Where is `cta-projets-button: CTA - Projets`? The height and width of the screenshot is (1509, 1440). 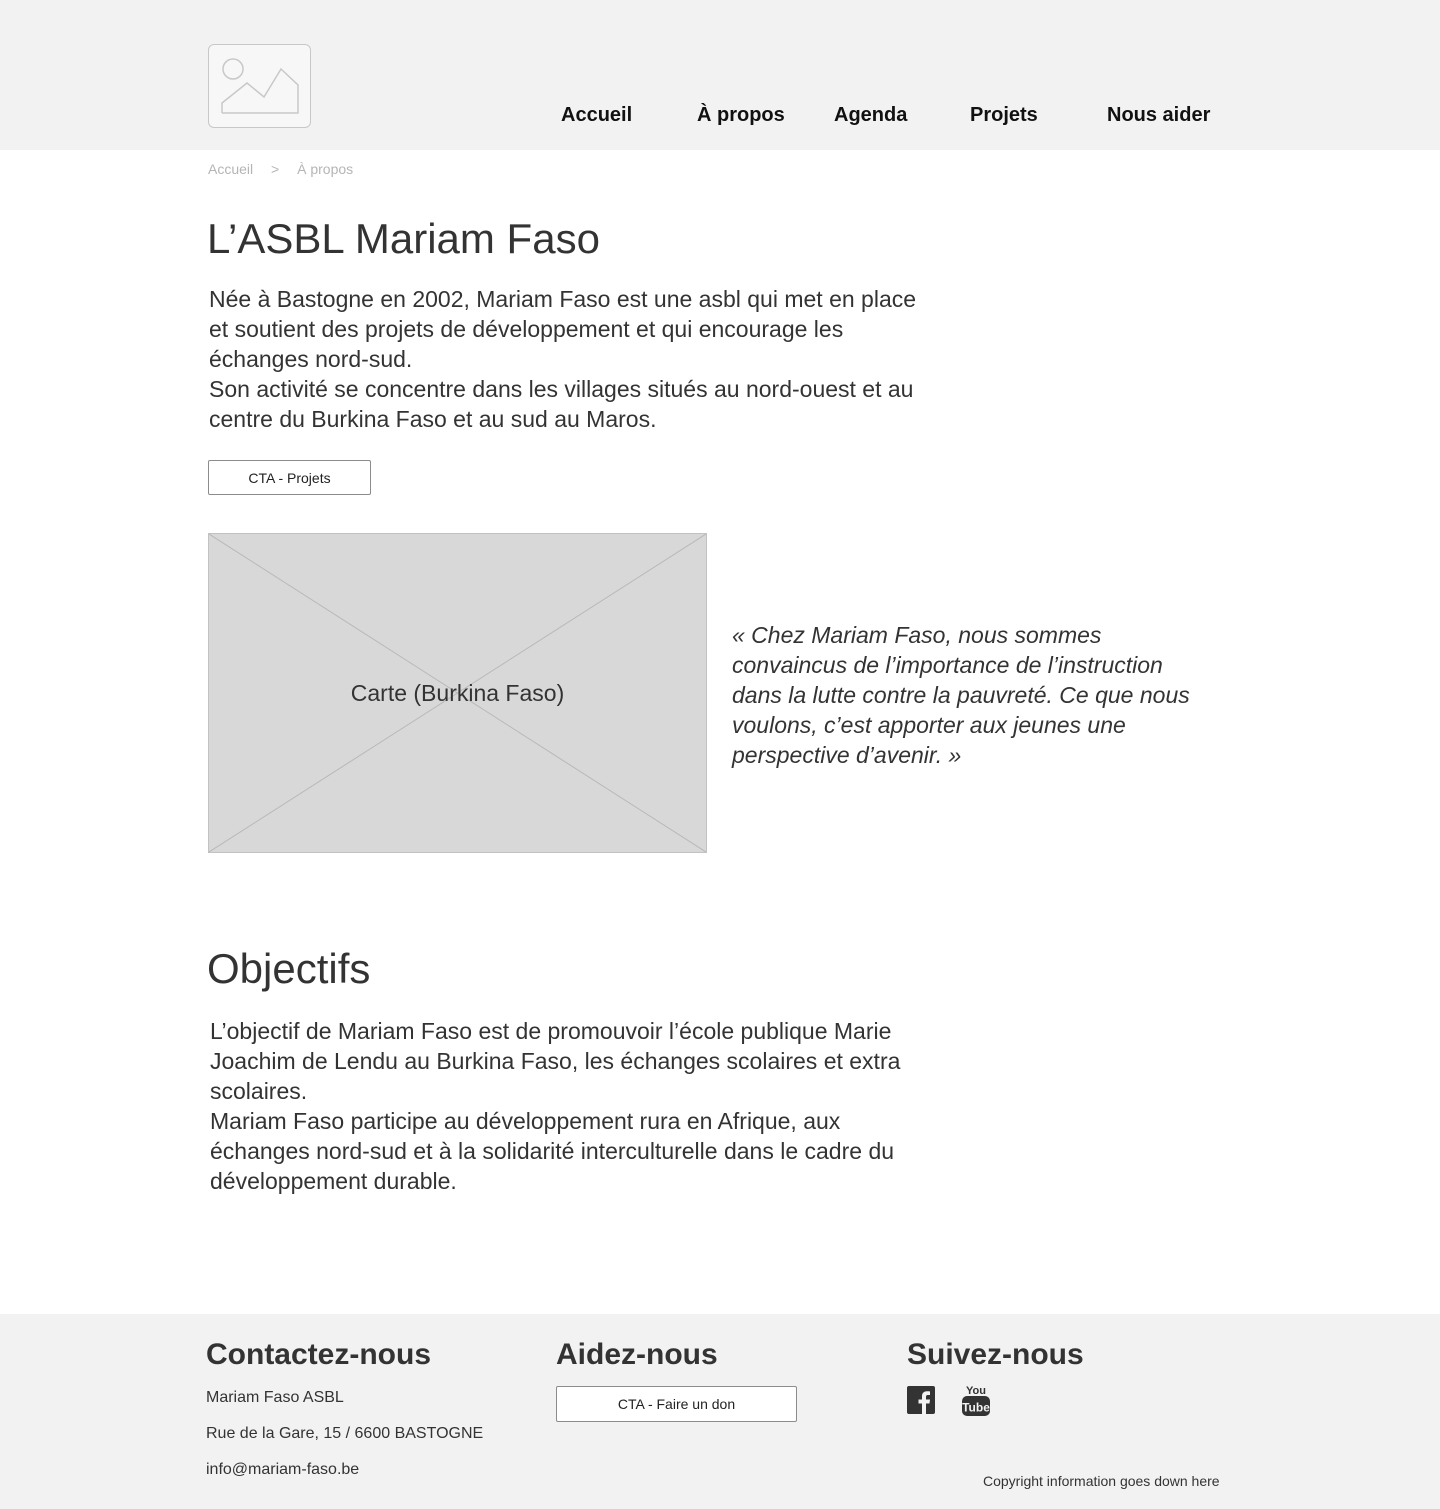 cta-projets-button: CTA - Projets is located at coordinates (289, 477).